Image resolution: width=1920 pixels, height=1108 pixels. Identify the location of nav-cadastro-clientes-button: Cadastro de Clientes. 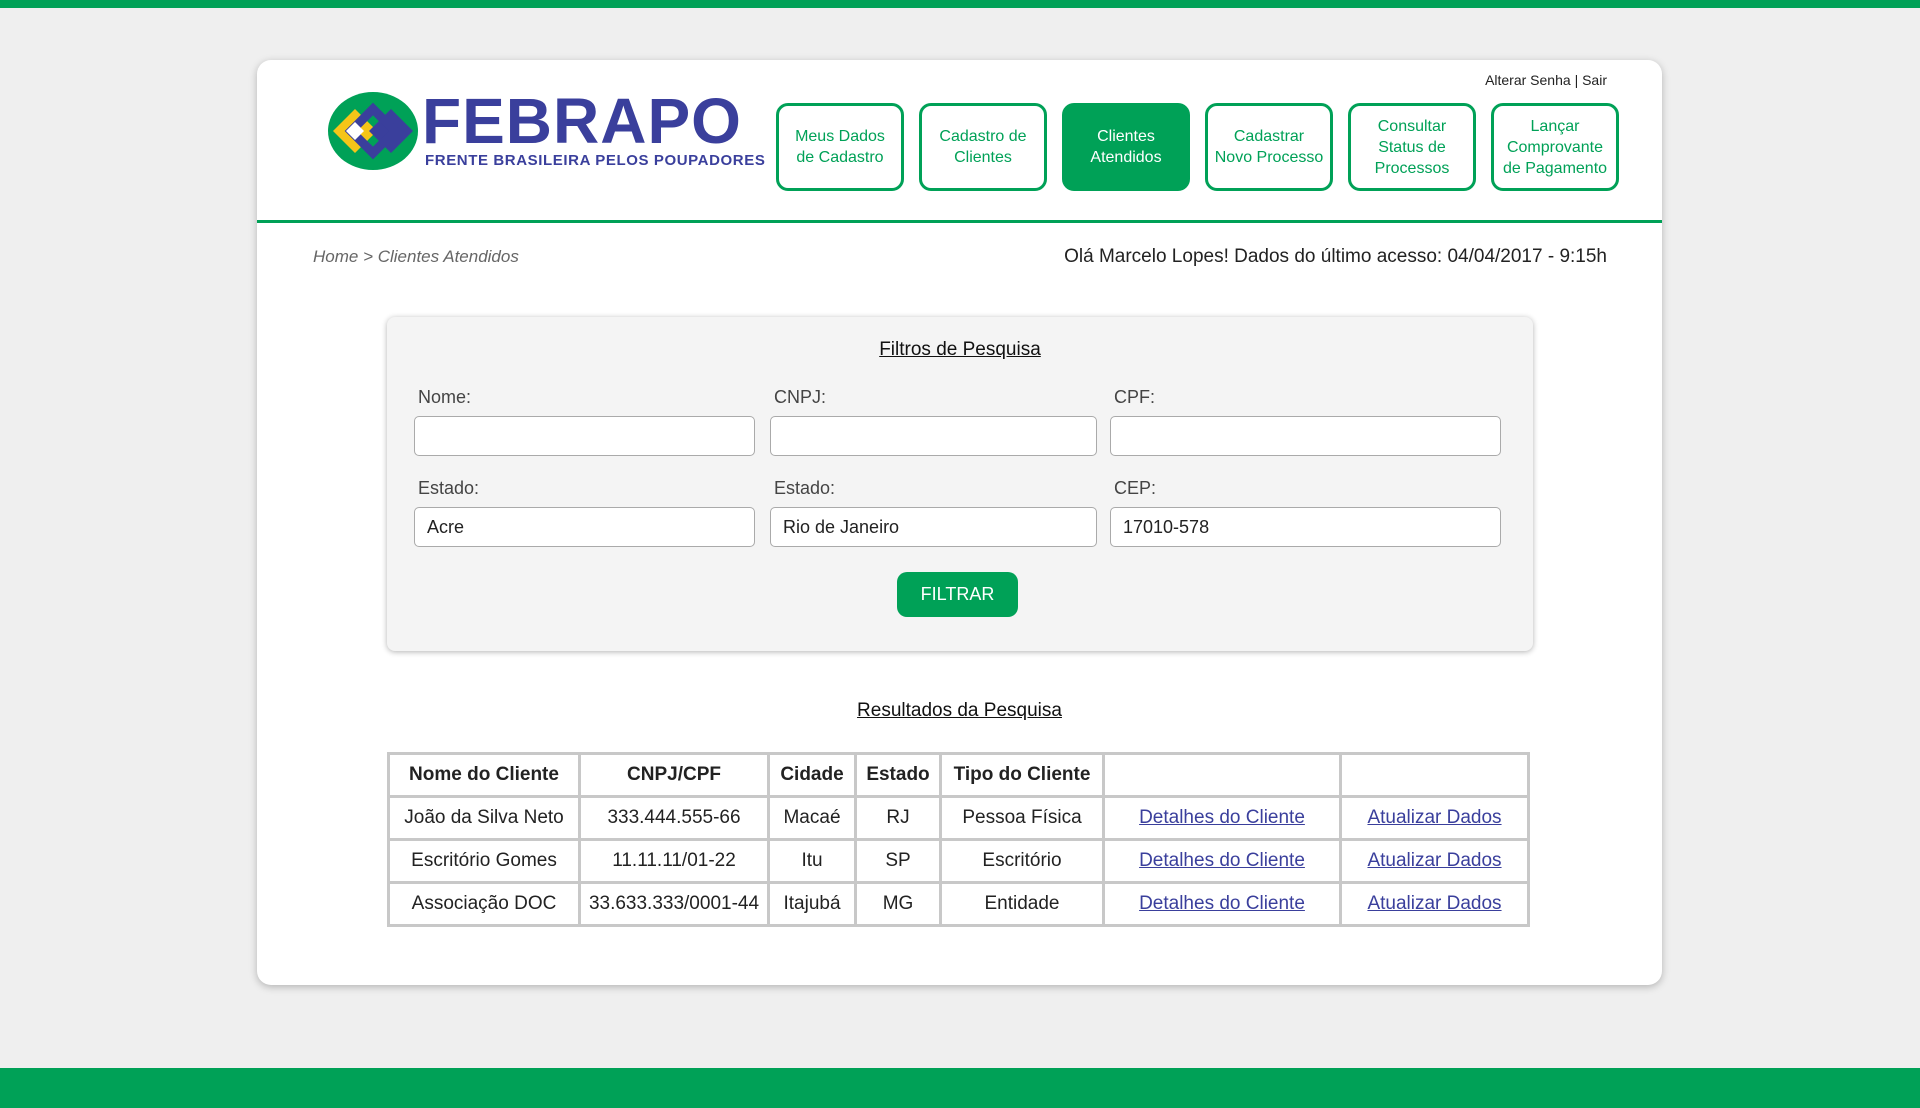
(983, 147).